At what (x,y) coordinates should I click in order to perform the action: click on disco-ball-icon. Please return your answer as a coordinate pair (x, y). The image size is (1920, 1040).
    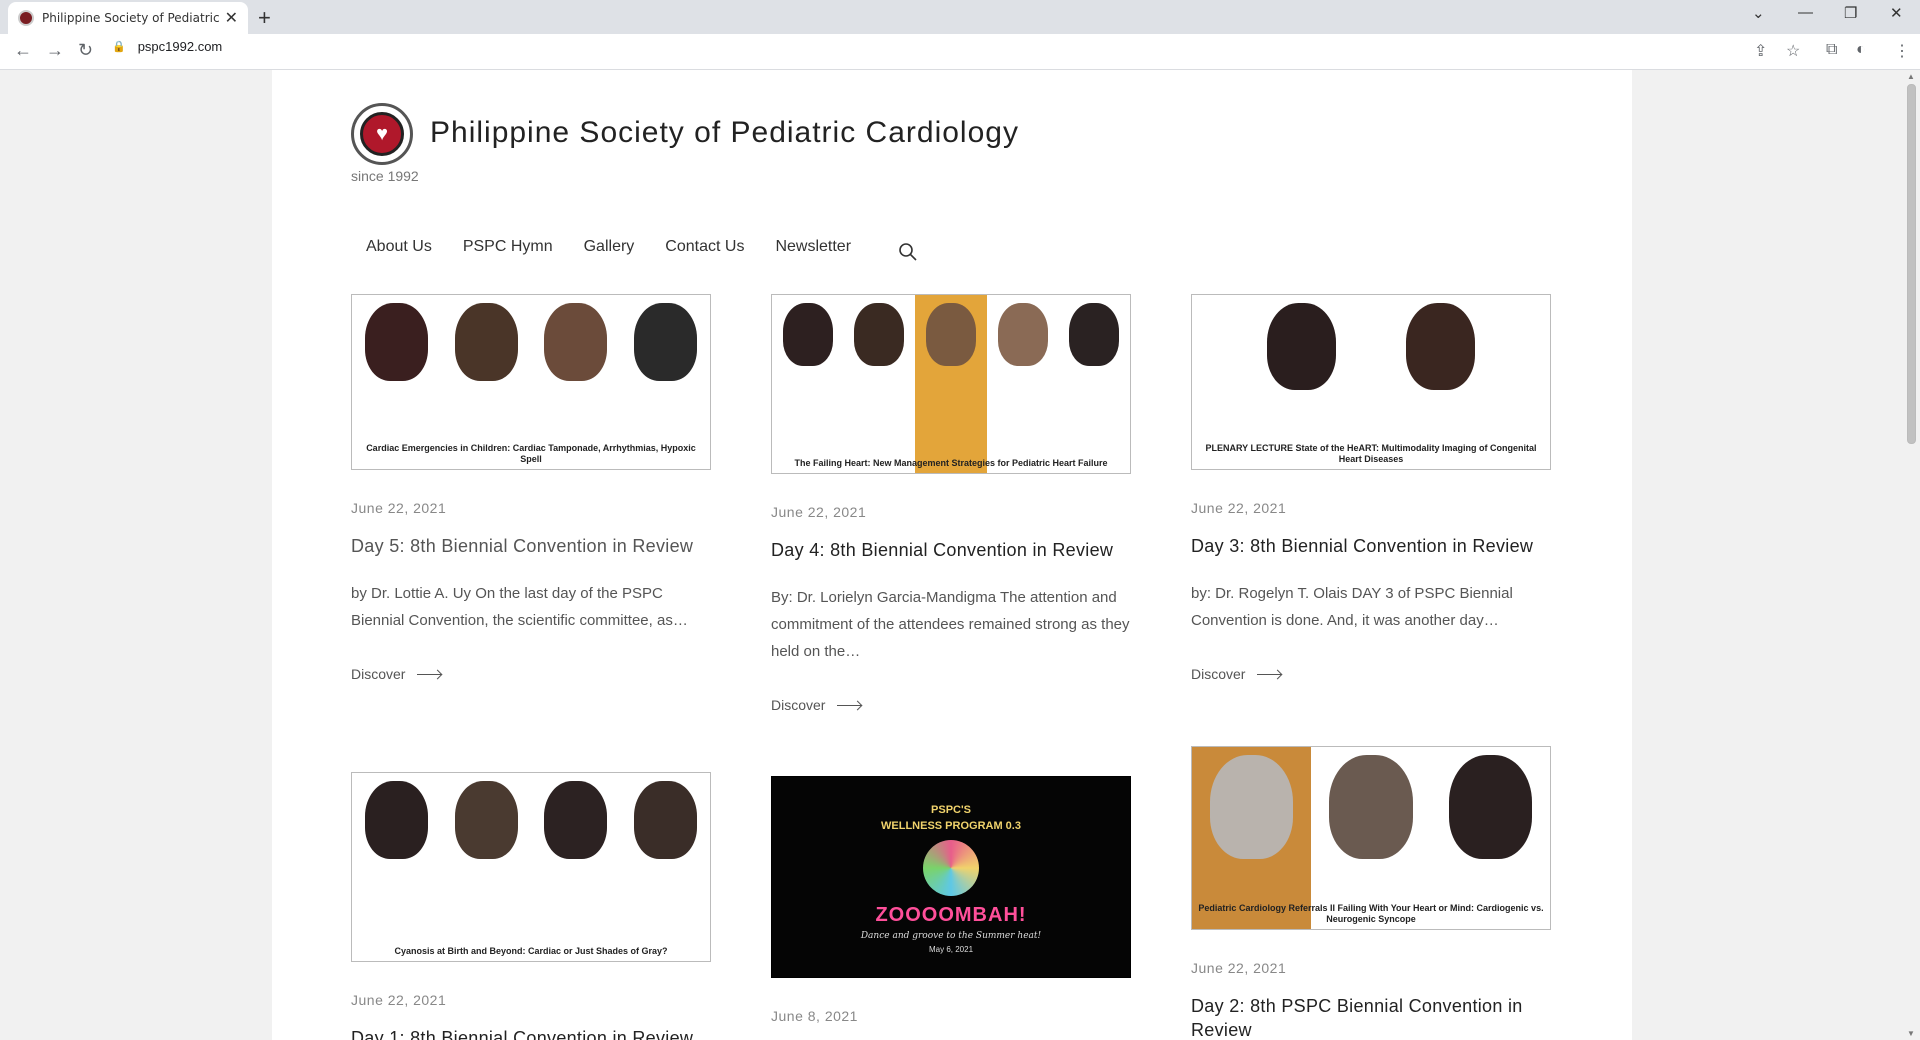
    Looking at the image, I should click on (951, 868).